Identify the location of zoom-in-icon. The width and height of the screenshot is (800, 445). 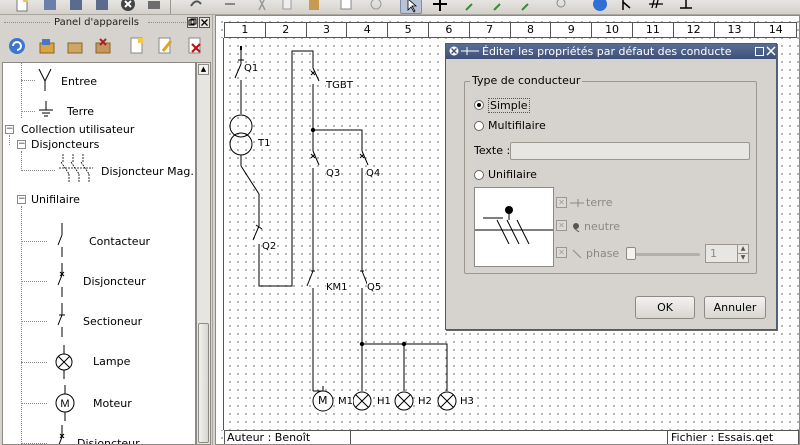
(472, 6).